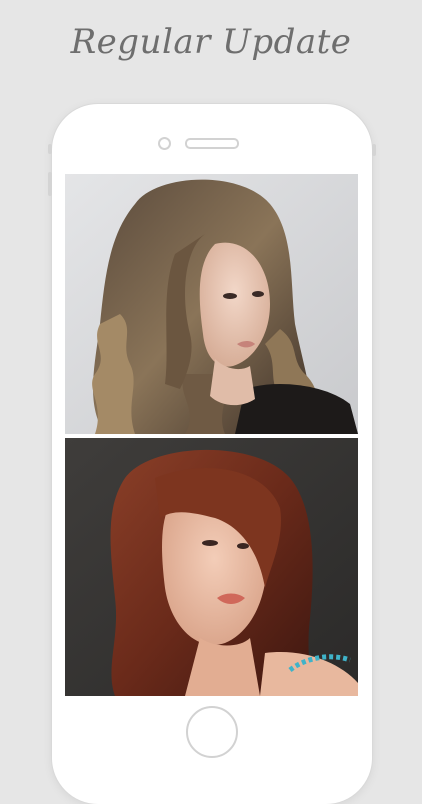 The height and width of the screenshot is (804, 422). I want to click on phone-volume-button, so click(50, 184).